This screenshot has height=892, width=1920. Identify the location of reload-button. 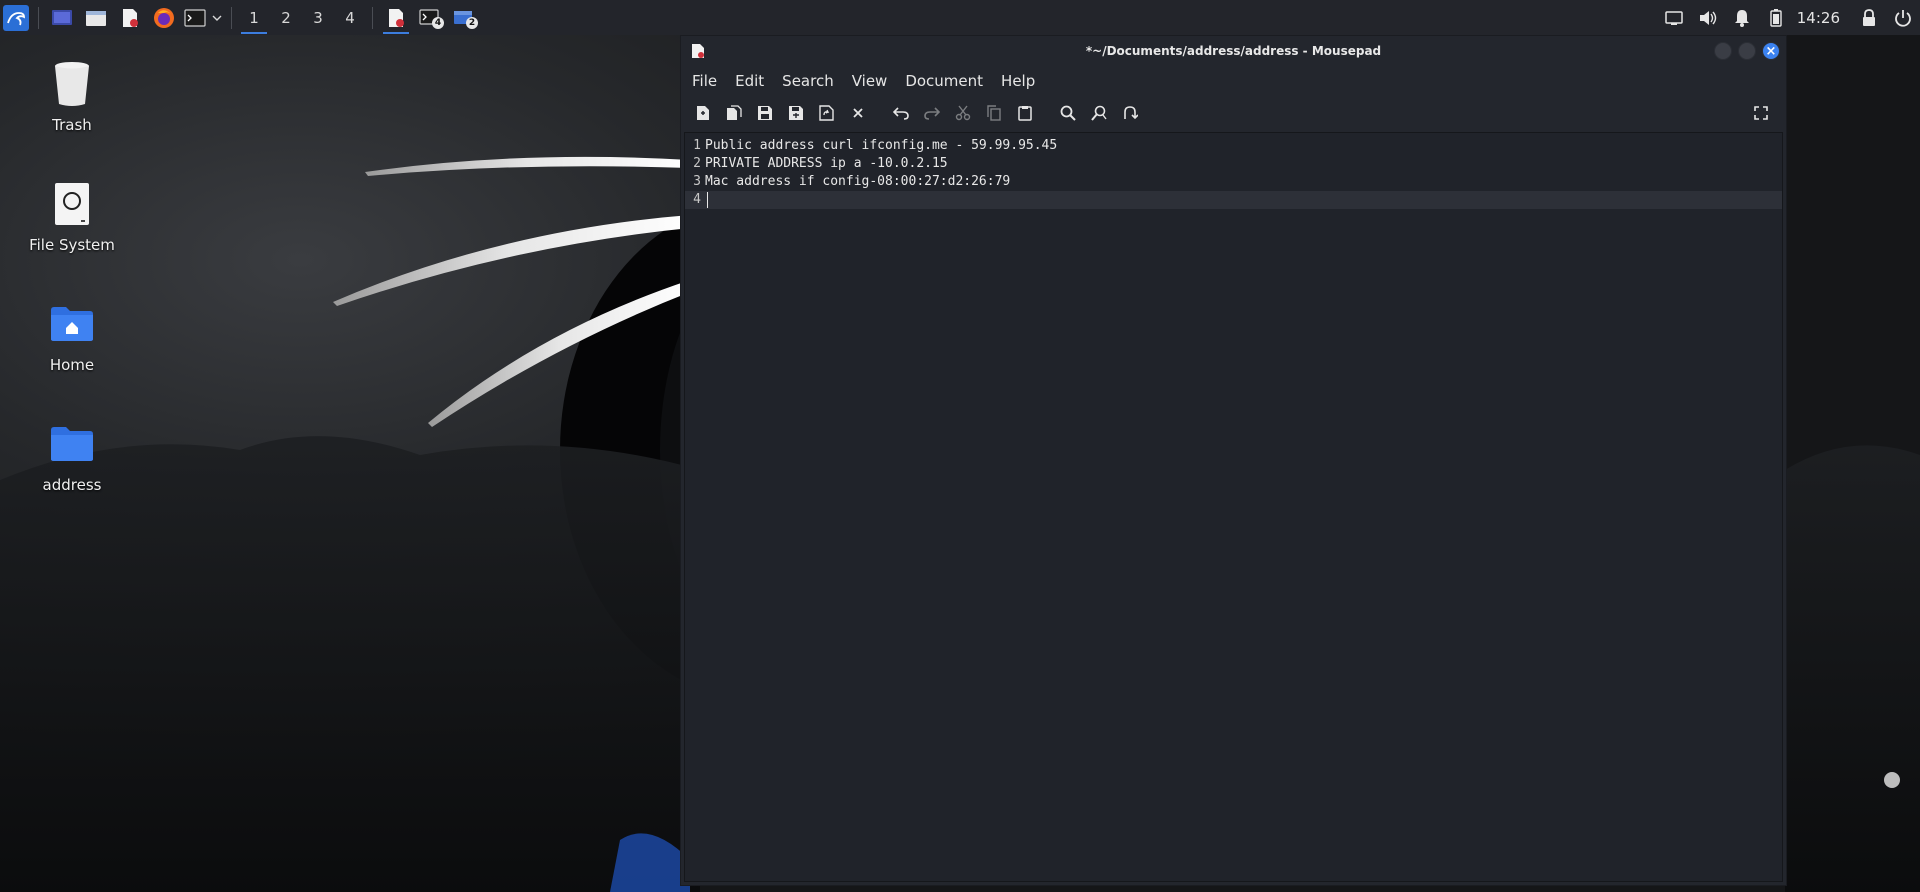
(826, 113).